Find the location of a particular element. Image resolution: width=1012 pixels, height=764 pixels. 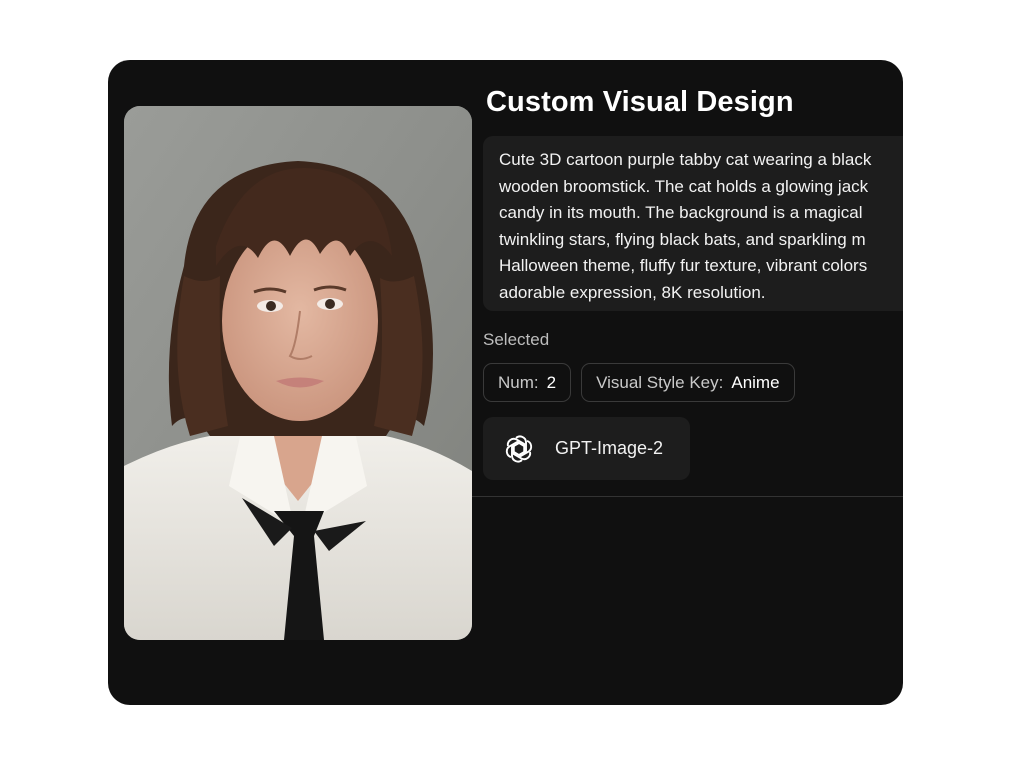

num-chip: Num: 2 is located at coordinates (527, 382).